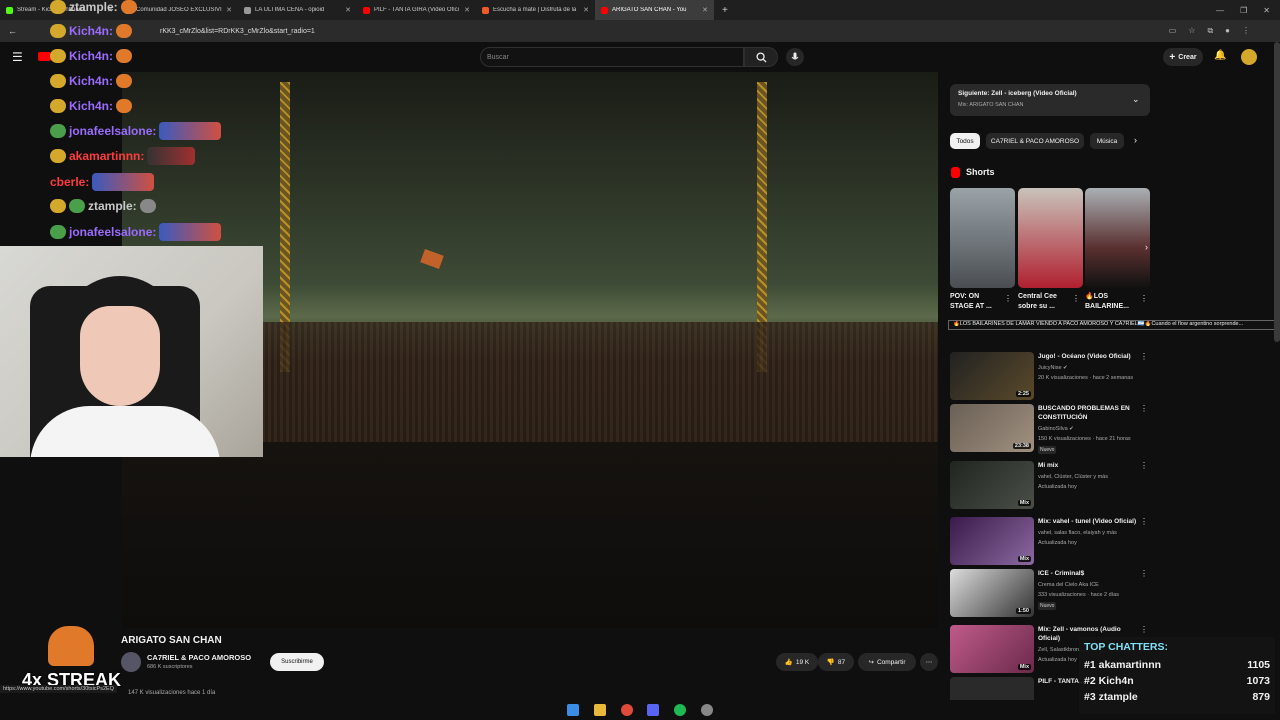 The height and width of the screenshot is (720, 1280). What do you see at coordinates (612, 57) in the screenshot?
I see `search-input: Buscar` at bounding box center [612, 57].